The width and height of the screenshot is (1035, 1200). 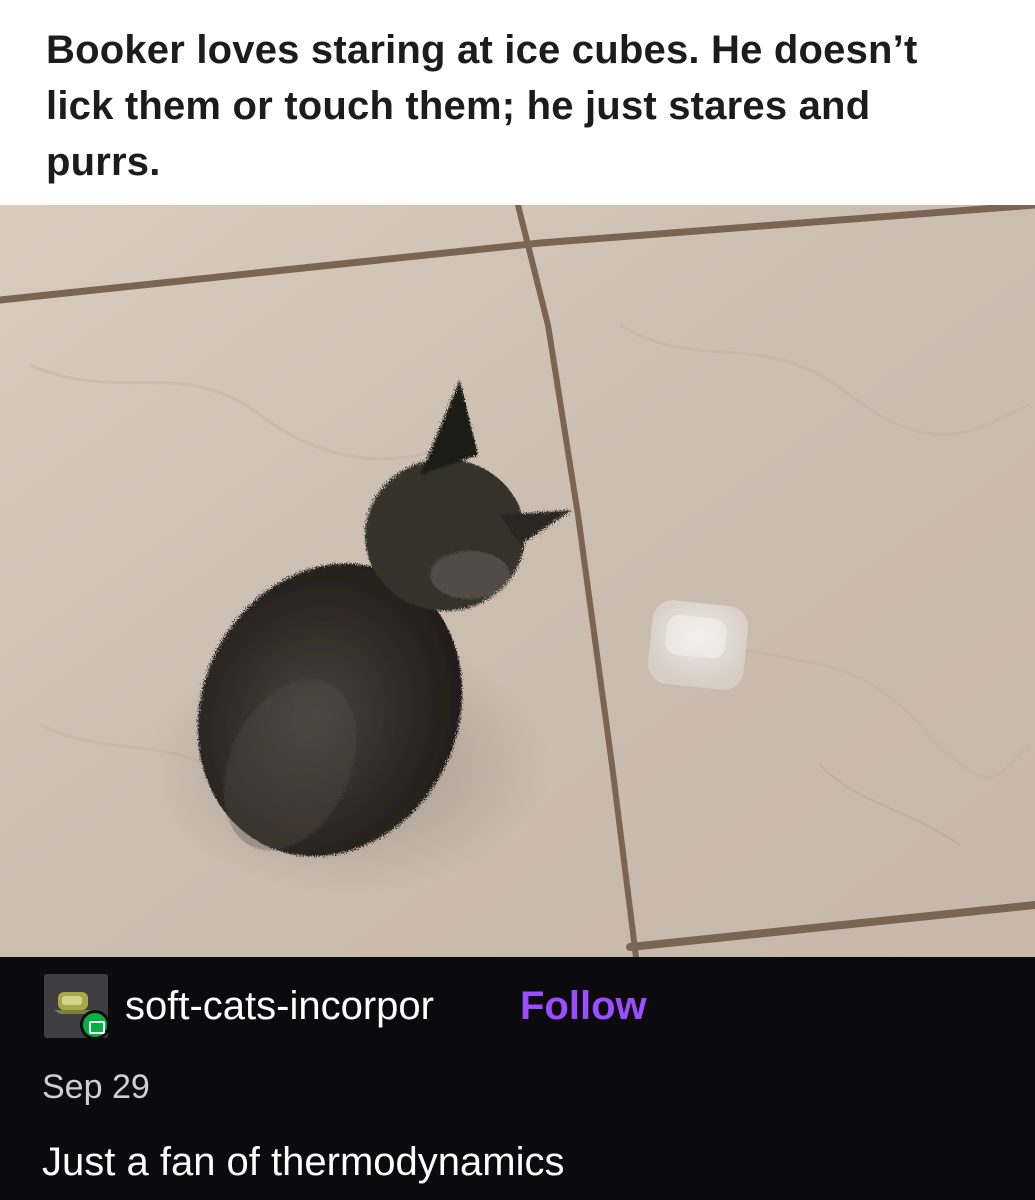 What do you see at coordinates (96, 1087) in the screenshot?
I see `post-date: Sep 29` at bounding box center [96, 1087].